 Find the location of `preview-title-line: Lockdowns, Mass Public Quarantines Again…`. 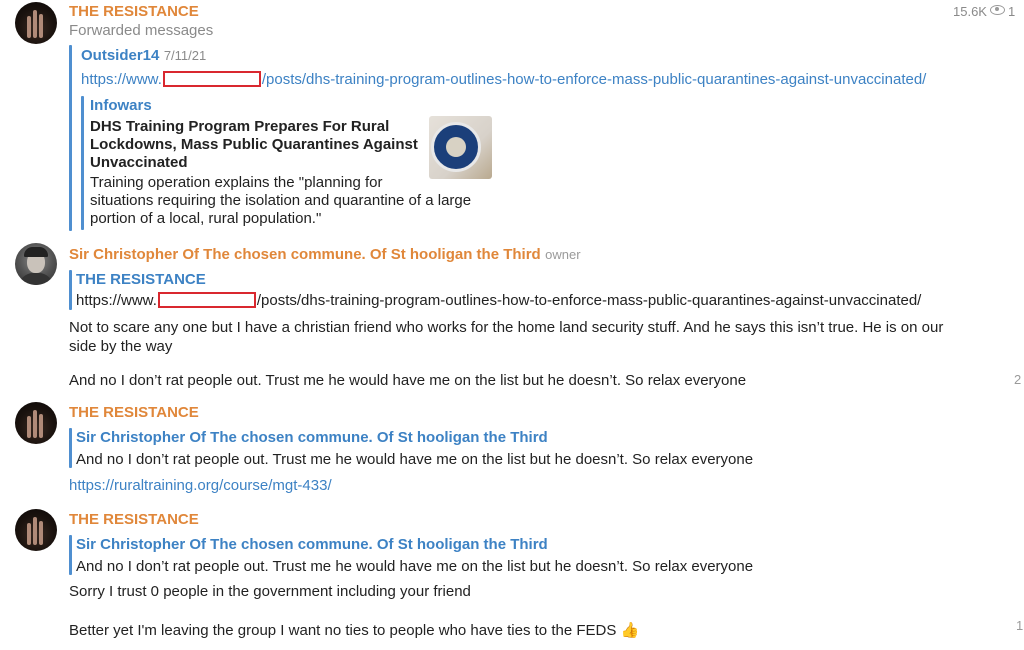

preview-title-line: Lockdowns, Mass Public Quarantines Again… is located at coordinates (254, 144).